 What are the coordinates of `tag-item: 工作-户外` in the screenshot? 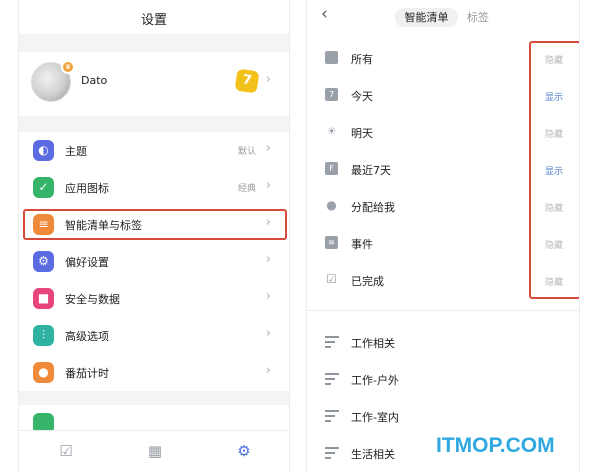 It's located at (443, 379).